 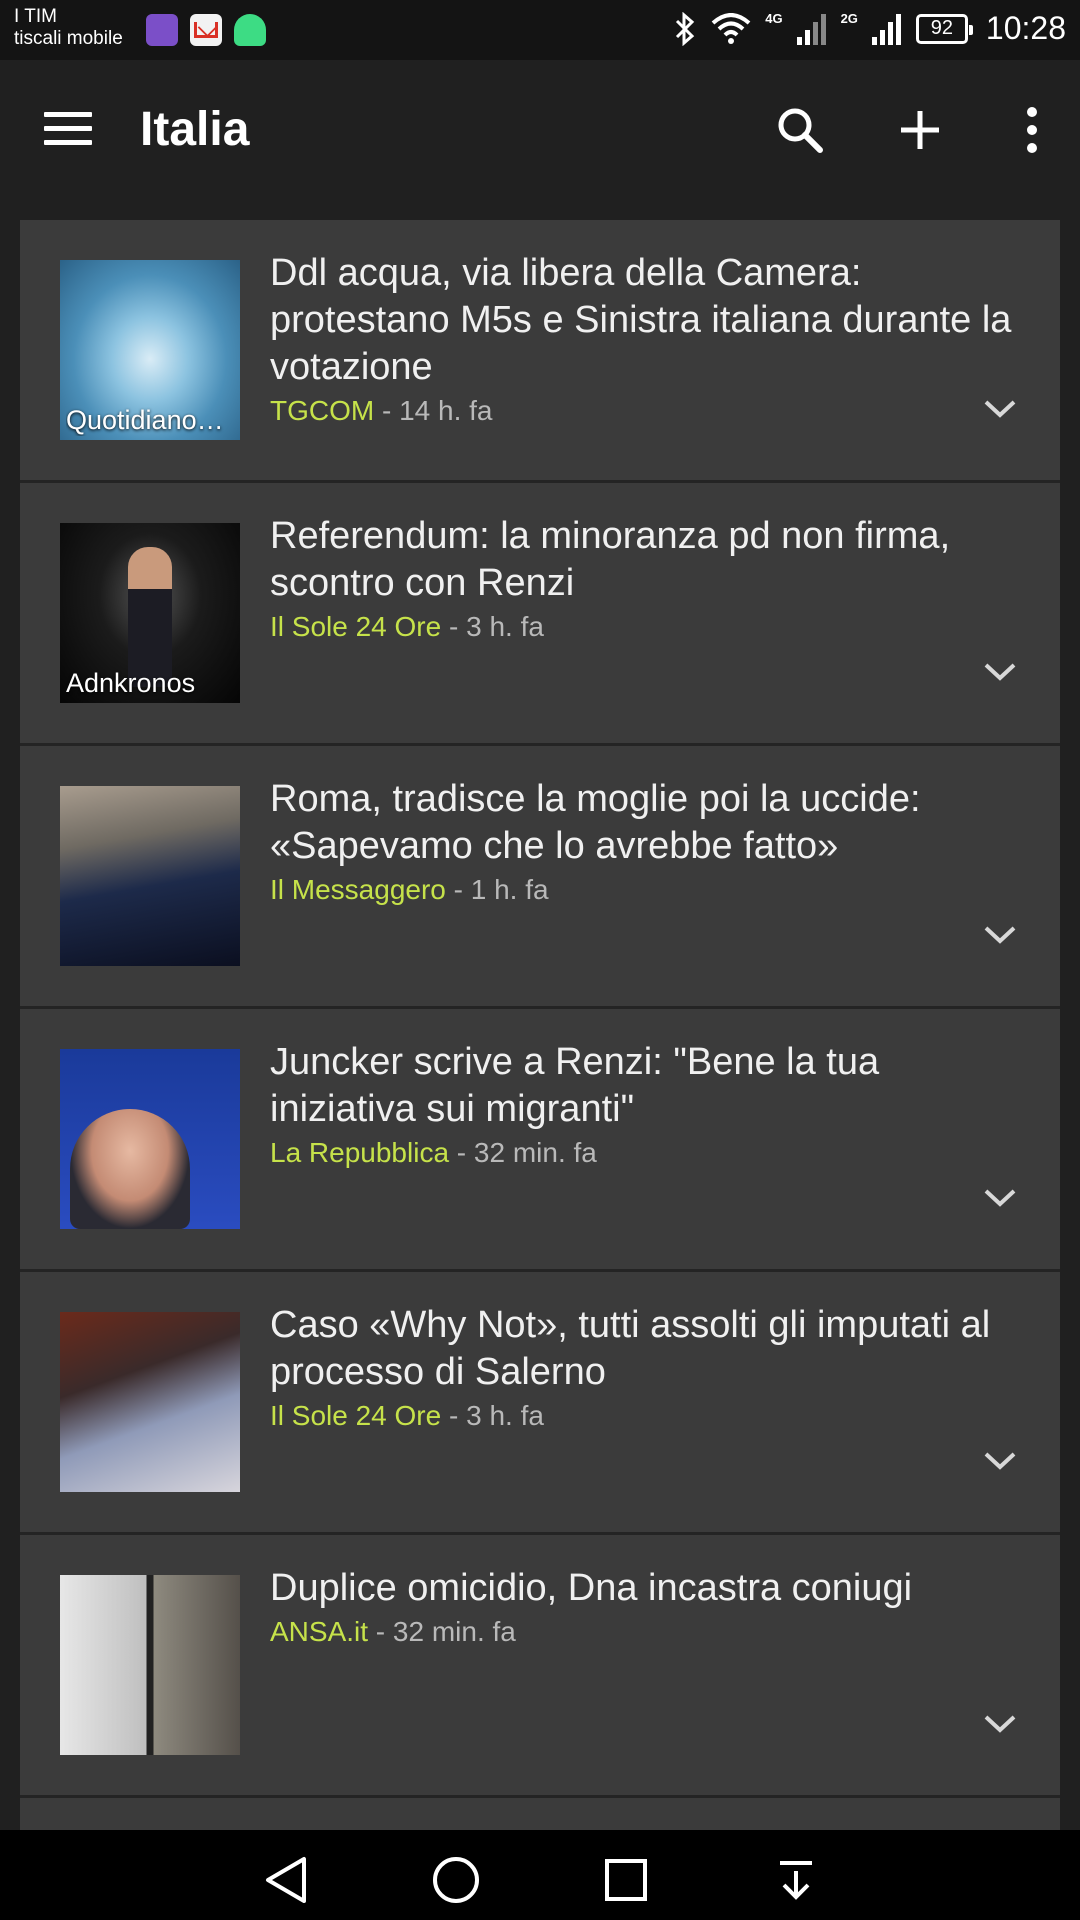 I want to click on system-icons: 4G 2G 92 10:28, so click(x=869, y=28).